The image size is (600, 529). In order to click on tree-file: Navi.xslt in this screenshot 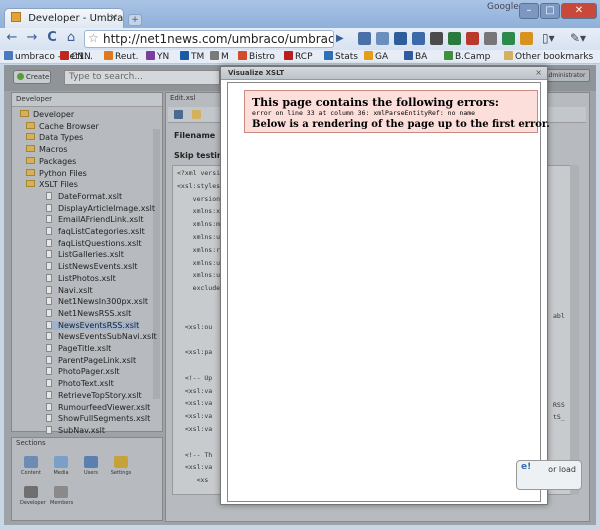, I will do `click(69, 290)`.